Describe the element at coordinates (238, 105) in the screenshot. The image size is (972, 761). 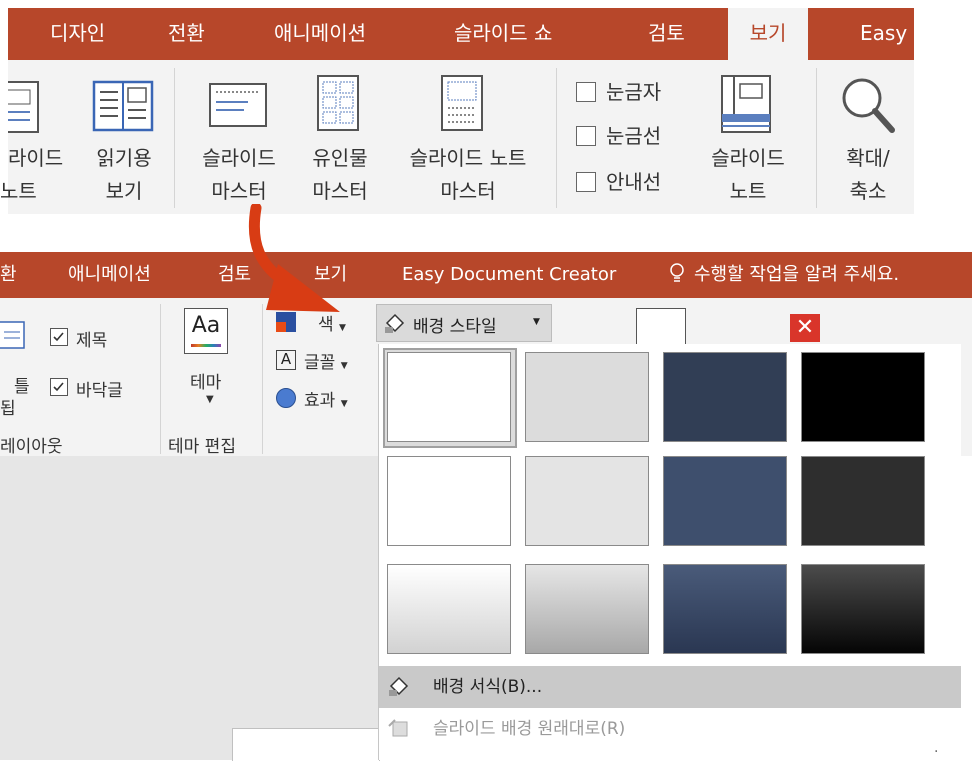
I see `slide-master-icon` at that location.